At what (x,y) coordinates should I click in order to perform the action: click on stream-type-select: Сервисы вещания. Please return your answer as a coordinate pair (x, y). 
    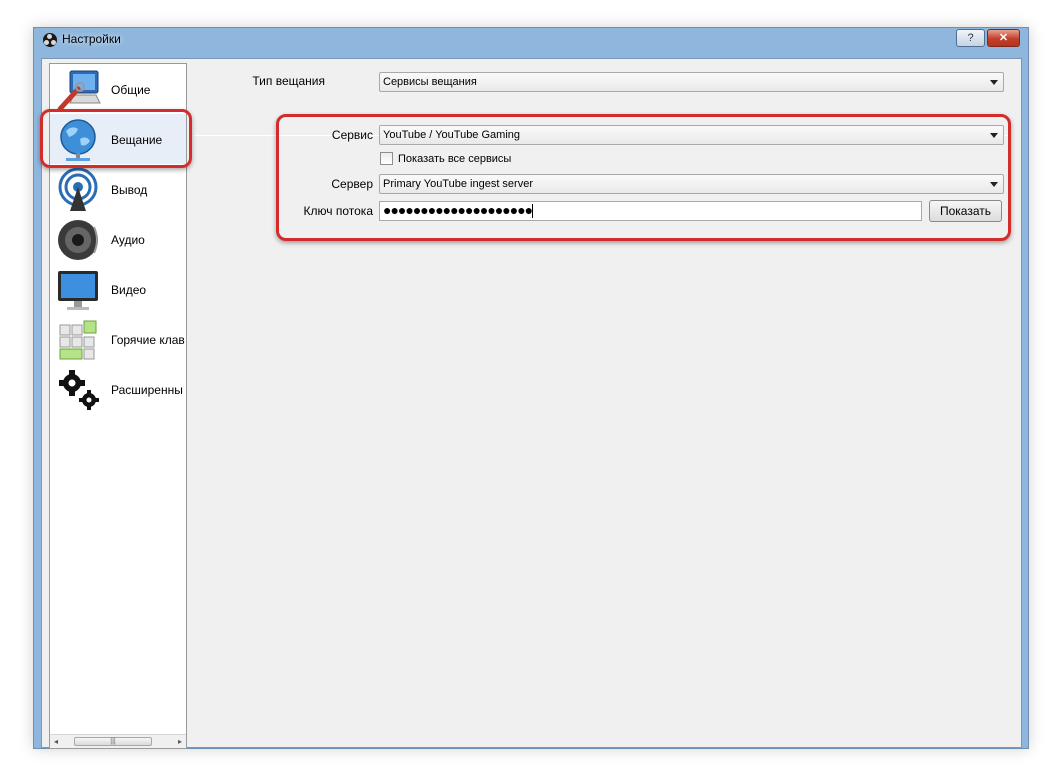
    Looking at the image, I should click on (691, 82).